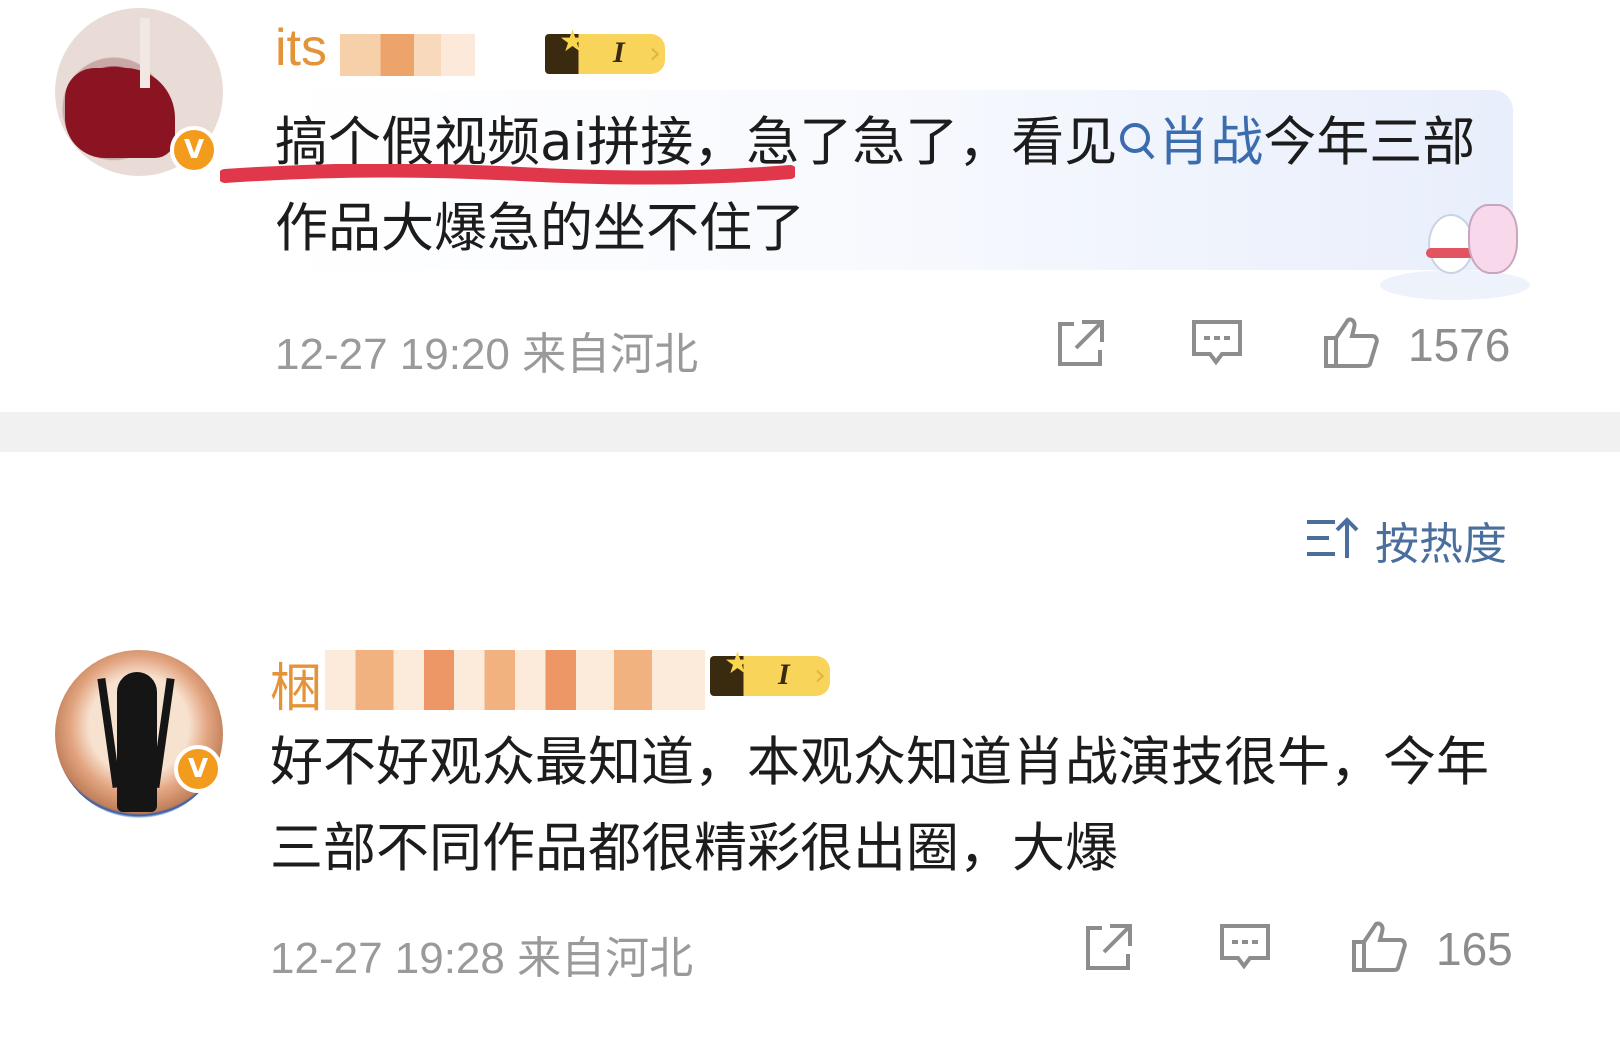  What do you see at coordinates (296, 683) in the screenshot?
I see `username: 梱` at bounding box center [296, 683].